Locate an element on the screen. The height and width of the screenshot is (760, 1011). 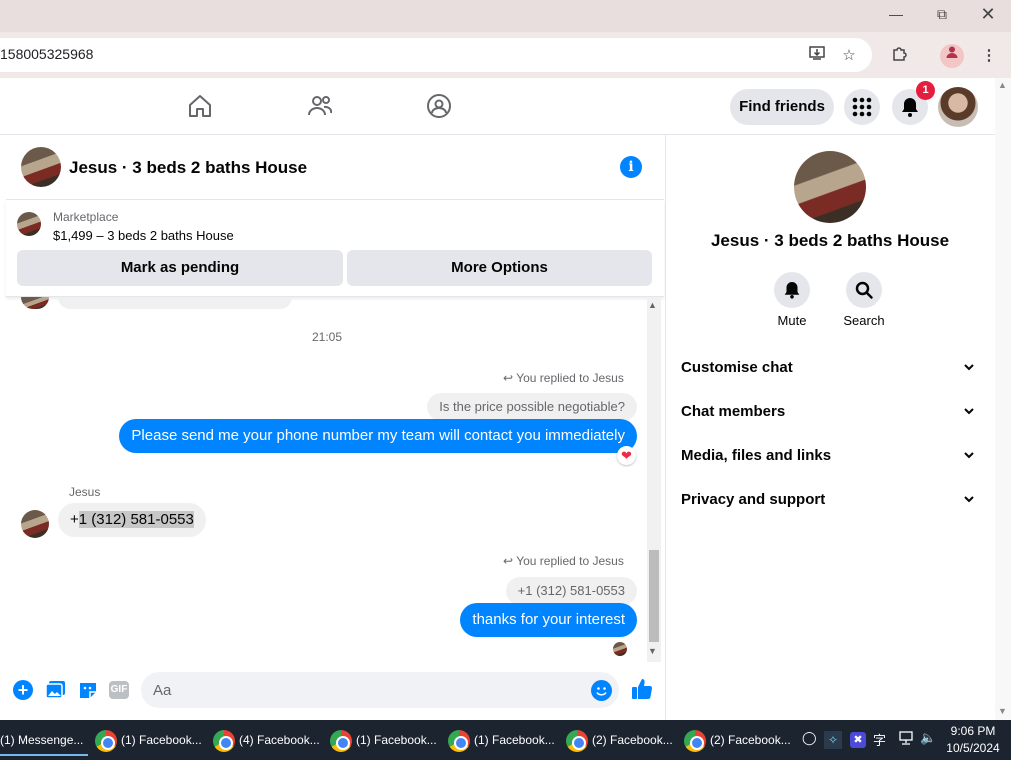
emoji-icon is located at coordinates (601, 690).